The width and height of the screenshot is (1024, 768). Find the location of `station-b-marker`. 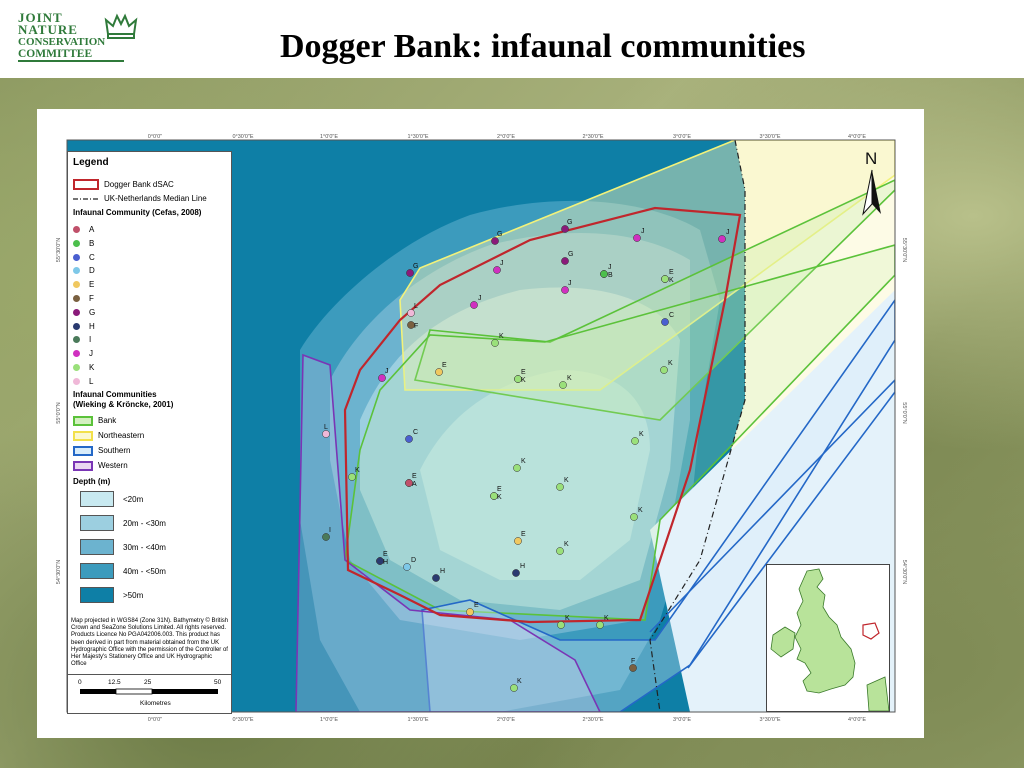

station-b-marker is located at coordinates (604, 274).